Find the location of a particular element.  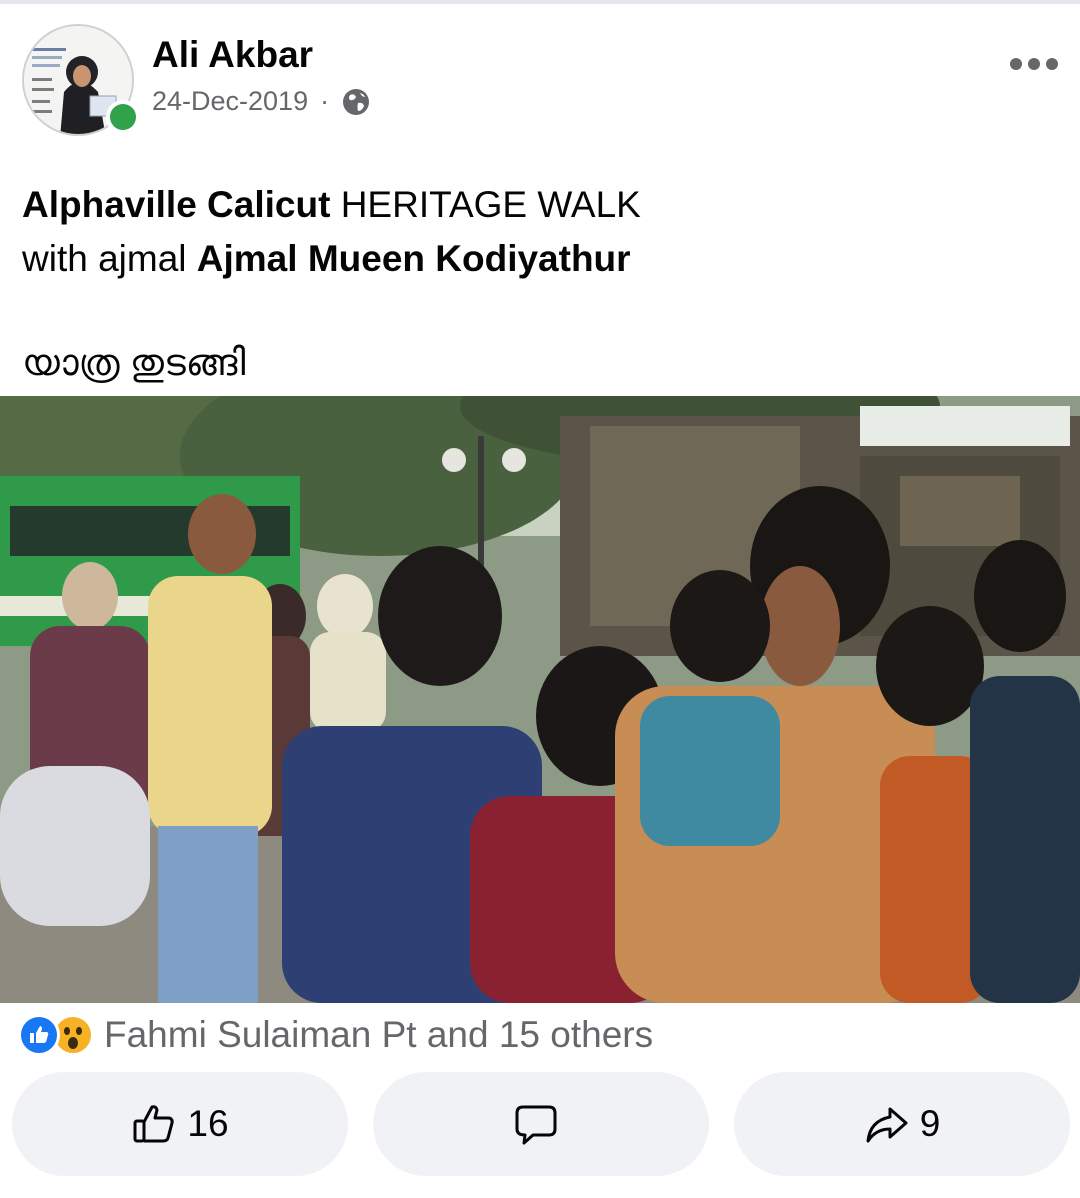

post-meta: 24-Dec-2019 · is located at coordinates (261, 101).